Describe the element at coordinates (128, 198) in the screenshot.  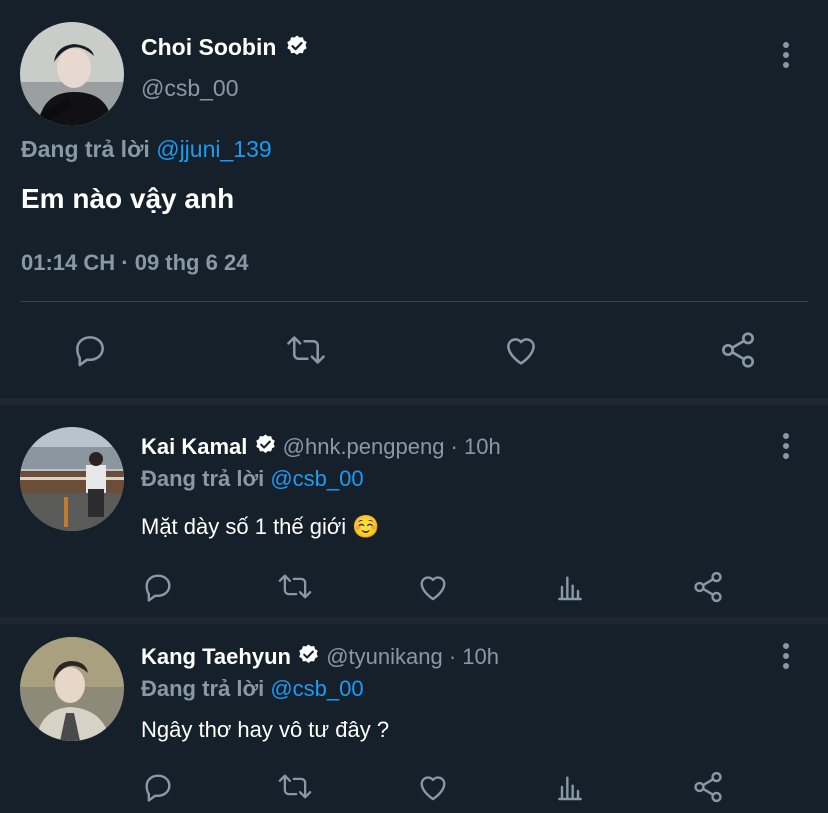
I see `tweet-text: Em nào vậy anh` at that location.